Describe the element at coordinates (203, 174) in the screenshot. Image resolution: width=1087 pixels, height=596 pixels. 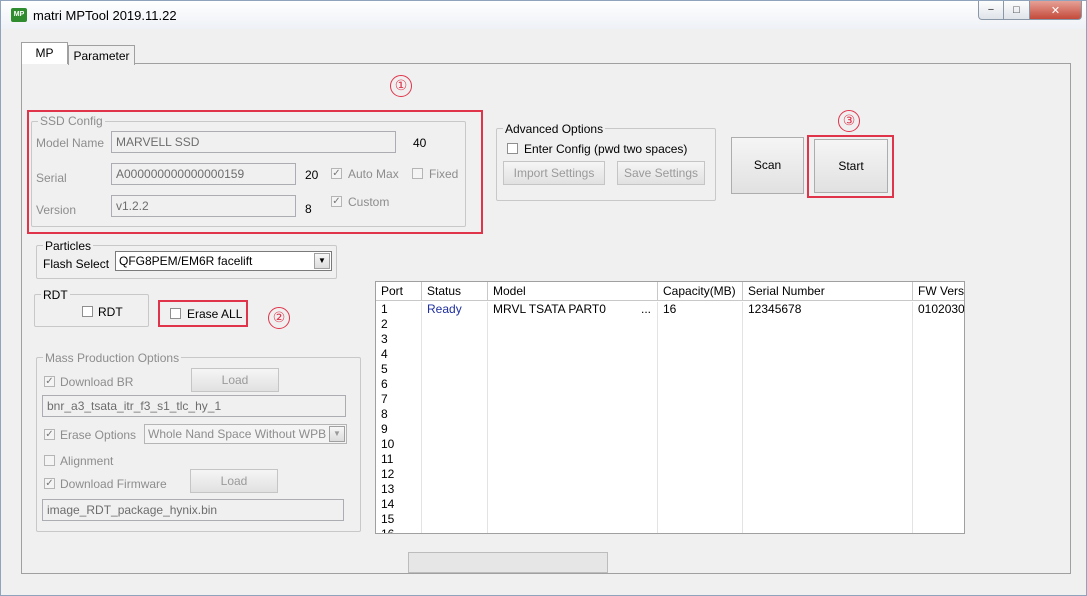
I see `serial-input: A000000000000000159` at that location.